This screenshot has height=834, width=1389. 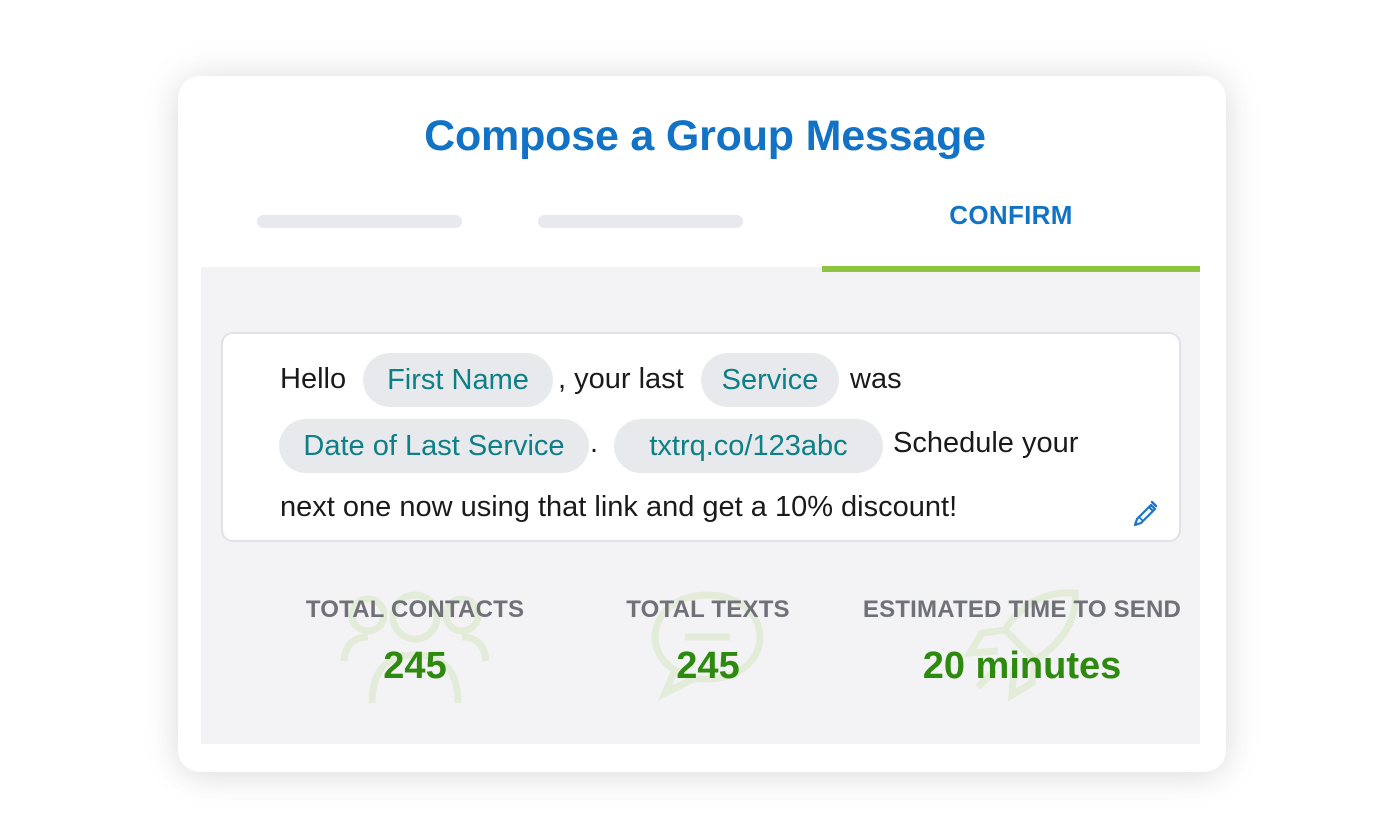 What do you see at coordinates (708, 609) in the screenshot?
I see `stat-texts-label: TOTAL TEXTS` at bounding box center [708, 609].